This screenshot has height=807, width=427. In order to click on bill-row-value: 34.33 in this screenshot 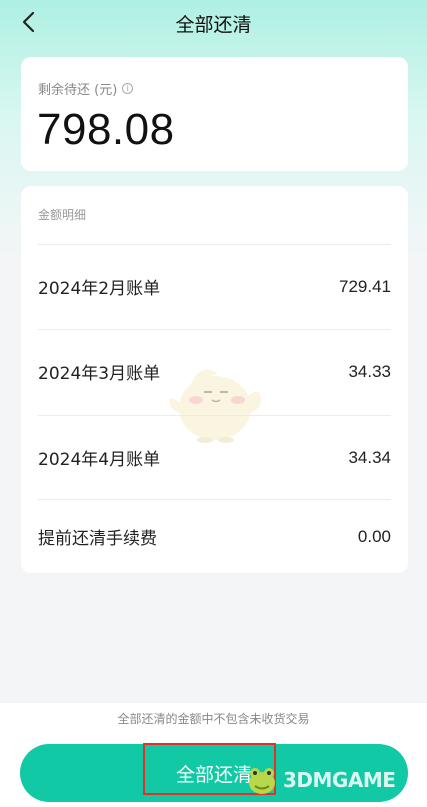, I will do `click(369, 371)`.